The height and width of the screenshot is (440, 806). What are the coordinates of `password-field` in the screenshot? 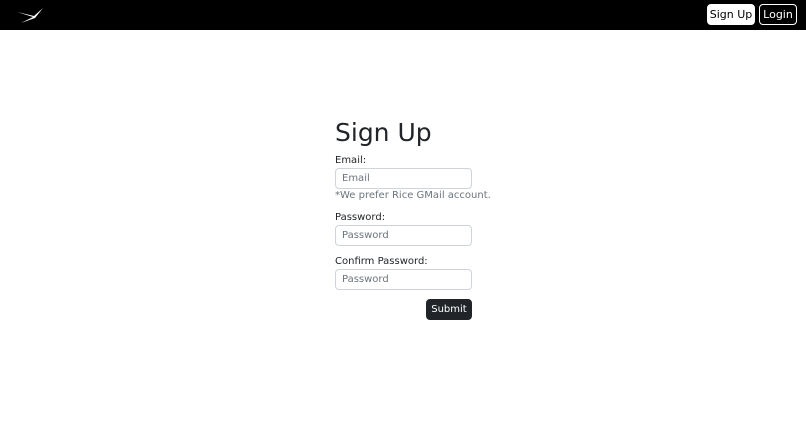 It's located at (403, 235).